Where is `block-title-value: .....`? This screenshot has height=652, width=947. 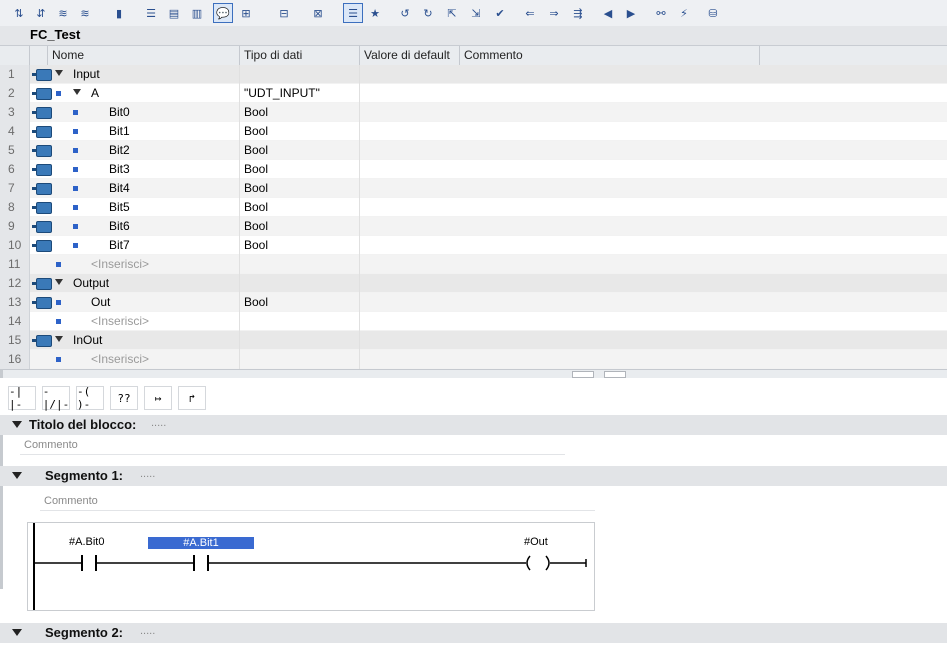
block-title-value: ..... is located at coordinates (158, 423).